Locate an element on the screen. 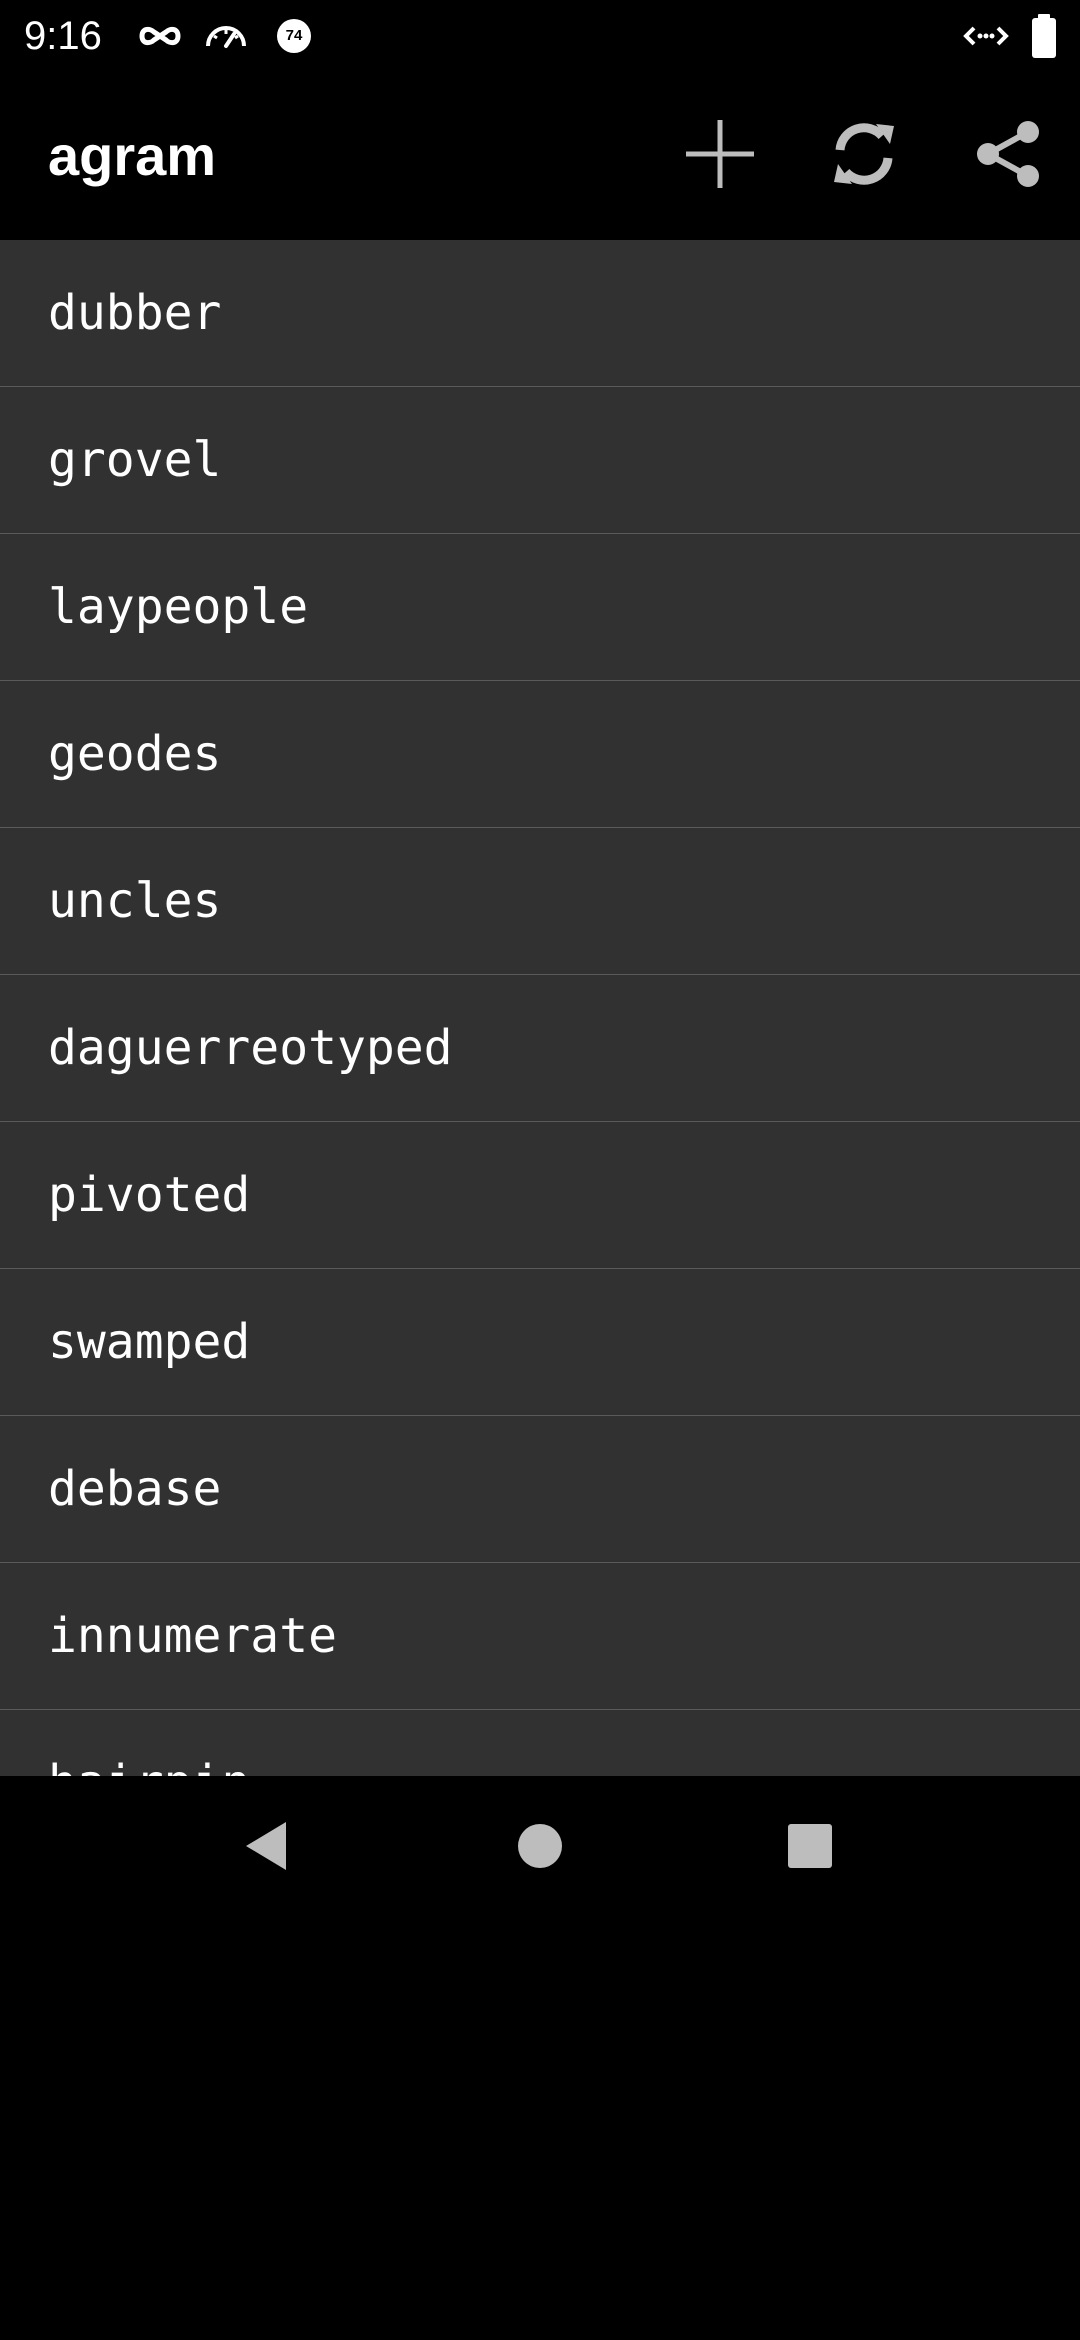 This screenshot has height=2340, width=1080. speedometer-icon is located at coordinates (226, 36).